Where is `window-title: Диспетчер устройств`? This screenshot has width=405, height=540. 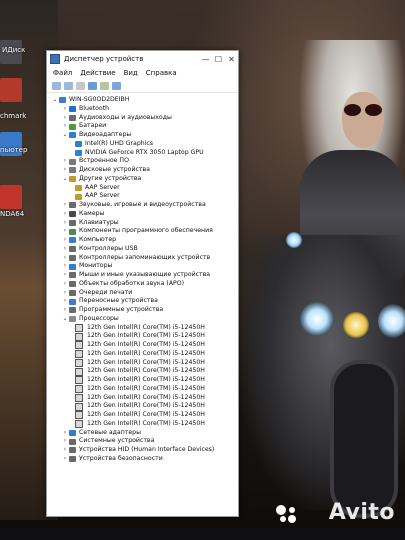
window-title: Диспетчер устройств is located at coordinates (104, 59).